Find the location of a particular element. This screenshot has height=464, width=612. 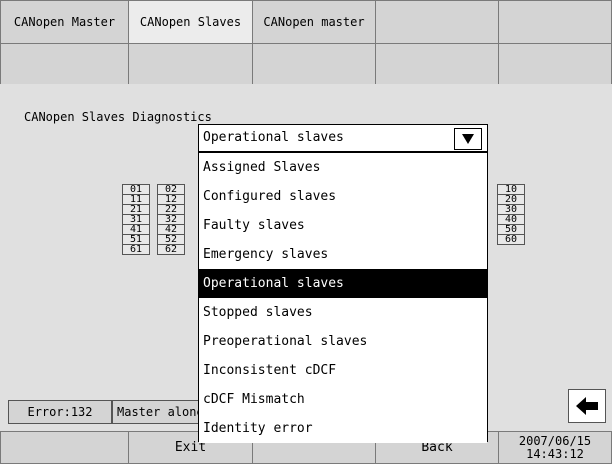

arrow-left-icon is located at coordinates (587, 406).